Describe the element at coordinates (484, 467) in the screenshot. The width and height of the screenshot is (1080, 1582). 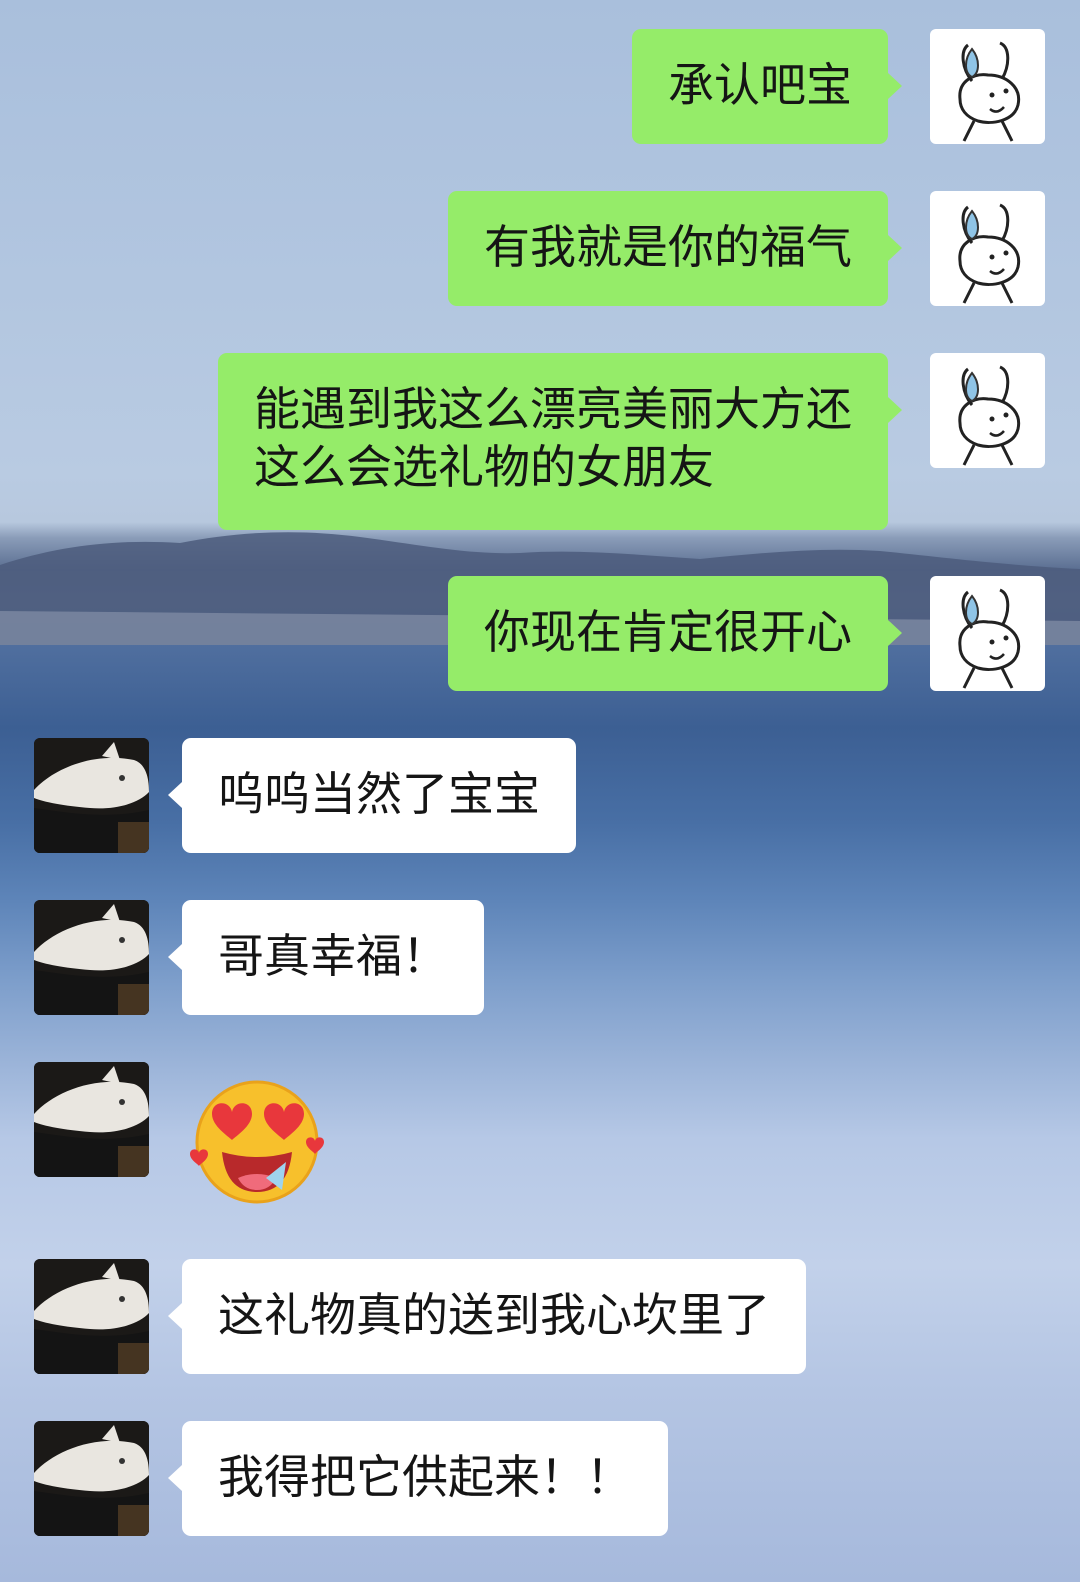
I see `message-text-line: 这么会选礼物的女朋友` at that location.